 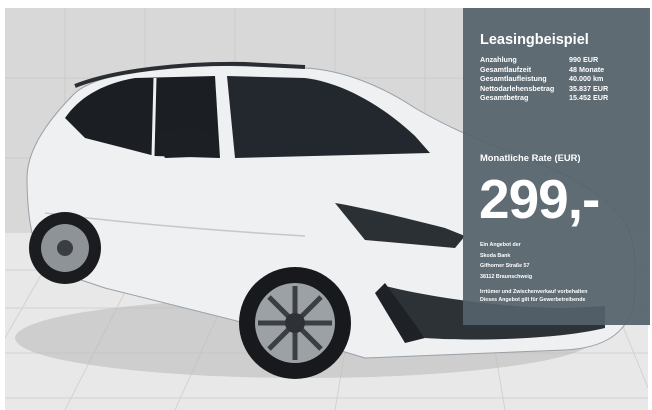 What do you see at coordinates (586, 79) in the screenshot?
I see `term-value: 40.000 km` at bounding box center [586, 79].